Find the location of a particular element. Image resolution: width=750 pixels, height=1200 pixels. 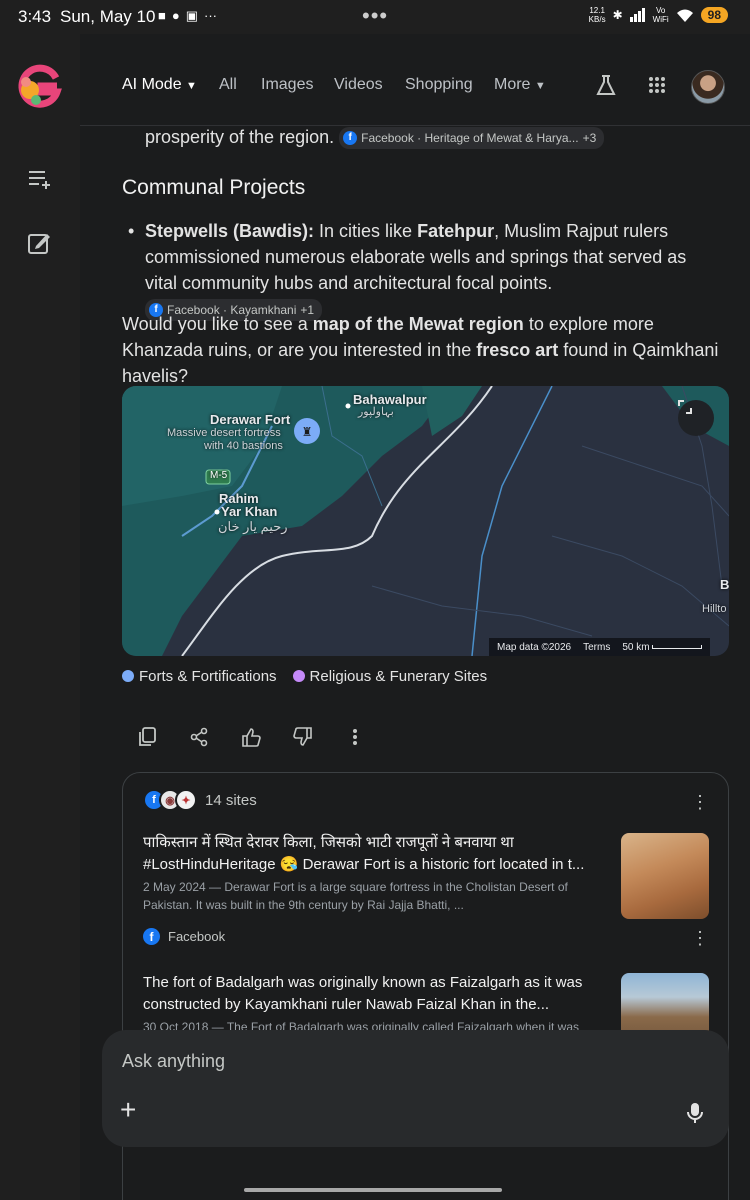

expand-icon is located at coordinates (685, 407).